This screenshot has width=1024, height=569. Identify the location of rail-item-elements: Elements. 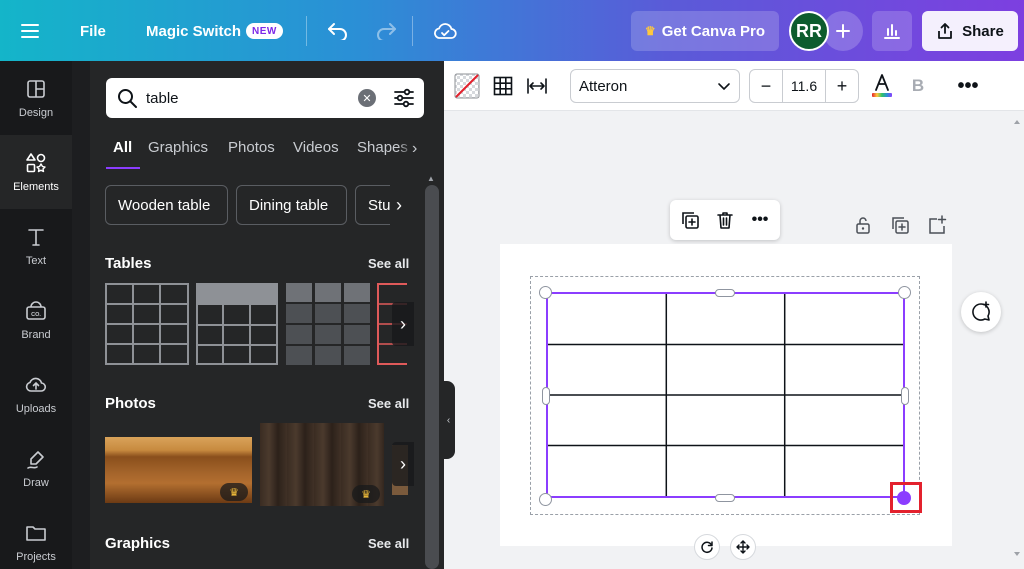
(36, 172).